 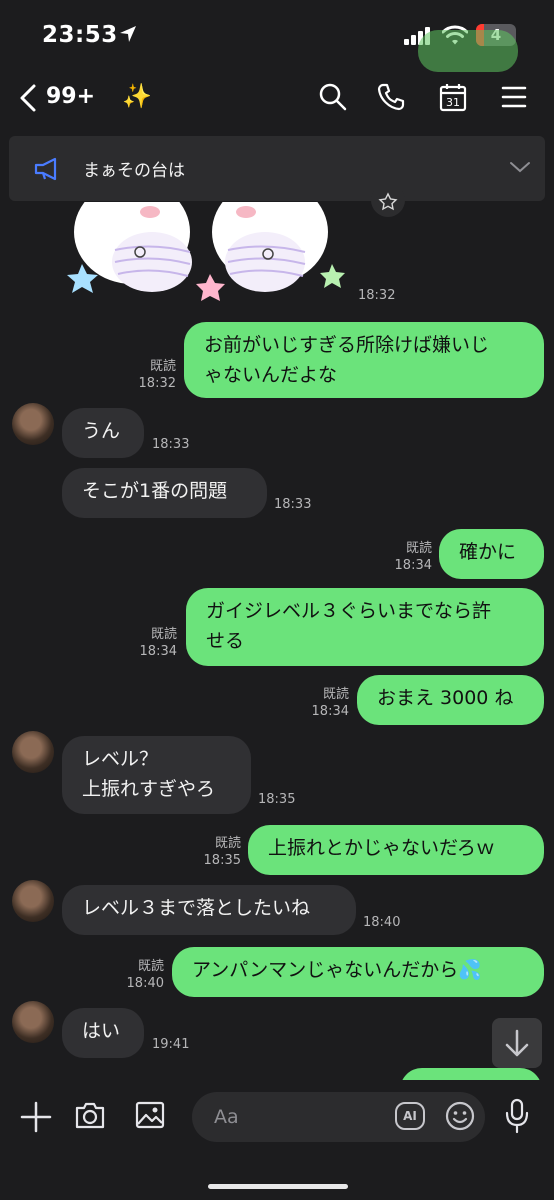 What do you see at coordinates (45, 169) in the screenshot?
I see `megaphone-icon` at bounding box center [45, 169].